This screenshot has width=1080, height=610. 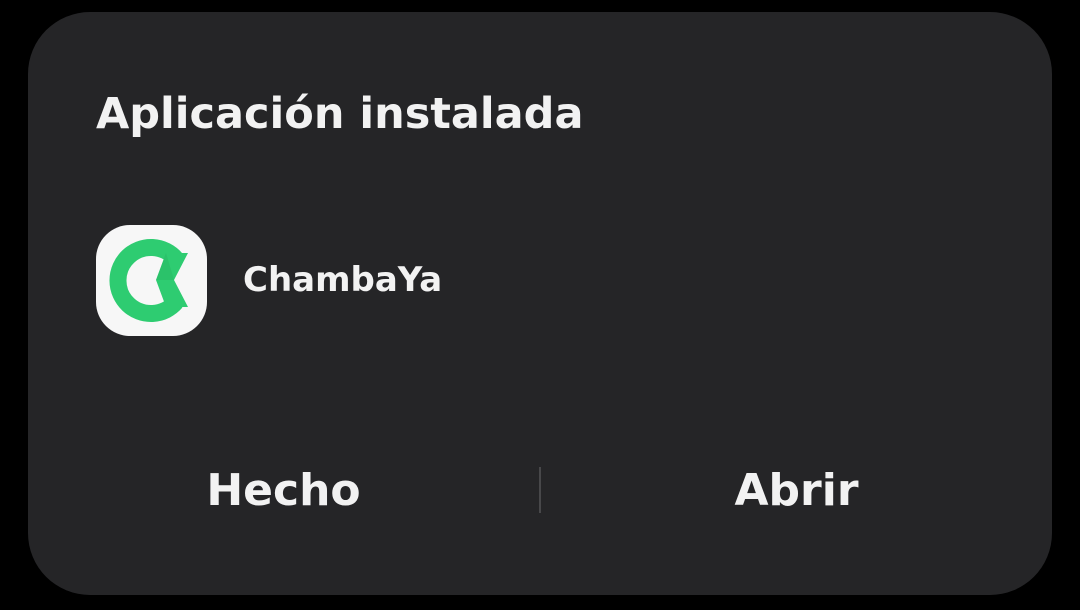 I want to click on done-button: Hecho, so click(x=283, y=490).